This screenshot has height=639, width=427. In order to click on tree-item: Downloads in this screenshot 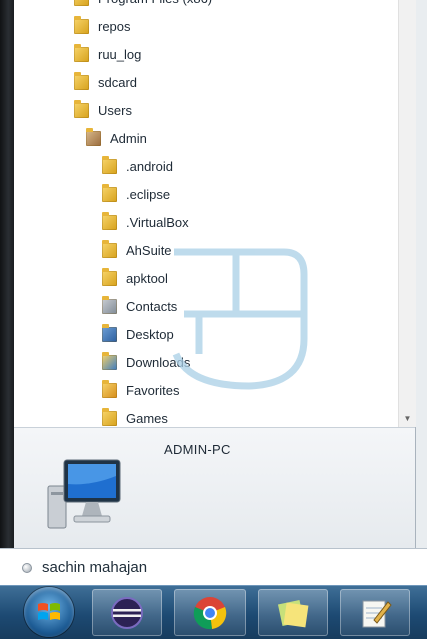, I will do `click(146, 362)`.